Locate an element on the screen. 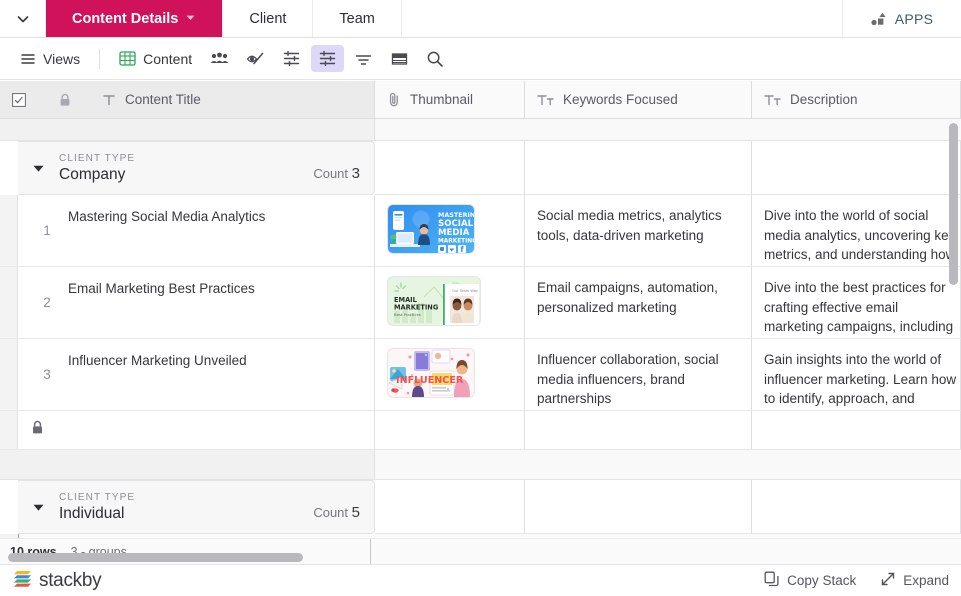 Image resolution: width=961 pixels, height=596 pixels. hide-fields-button is located at coordinates (255, 59).